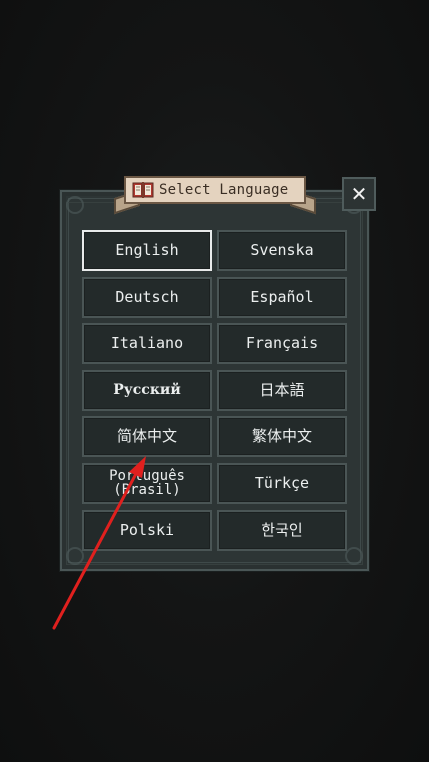 Image resolution: width=429 pixels, height=762 pixels. I want to click on language-francais-button: Français, so click(282, 344).